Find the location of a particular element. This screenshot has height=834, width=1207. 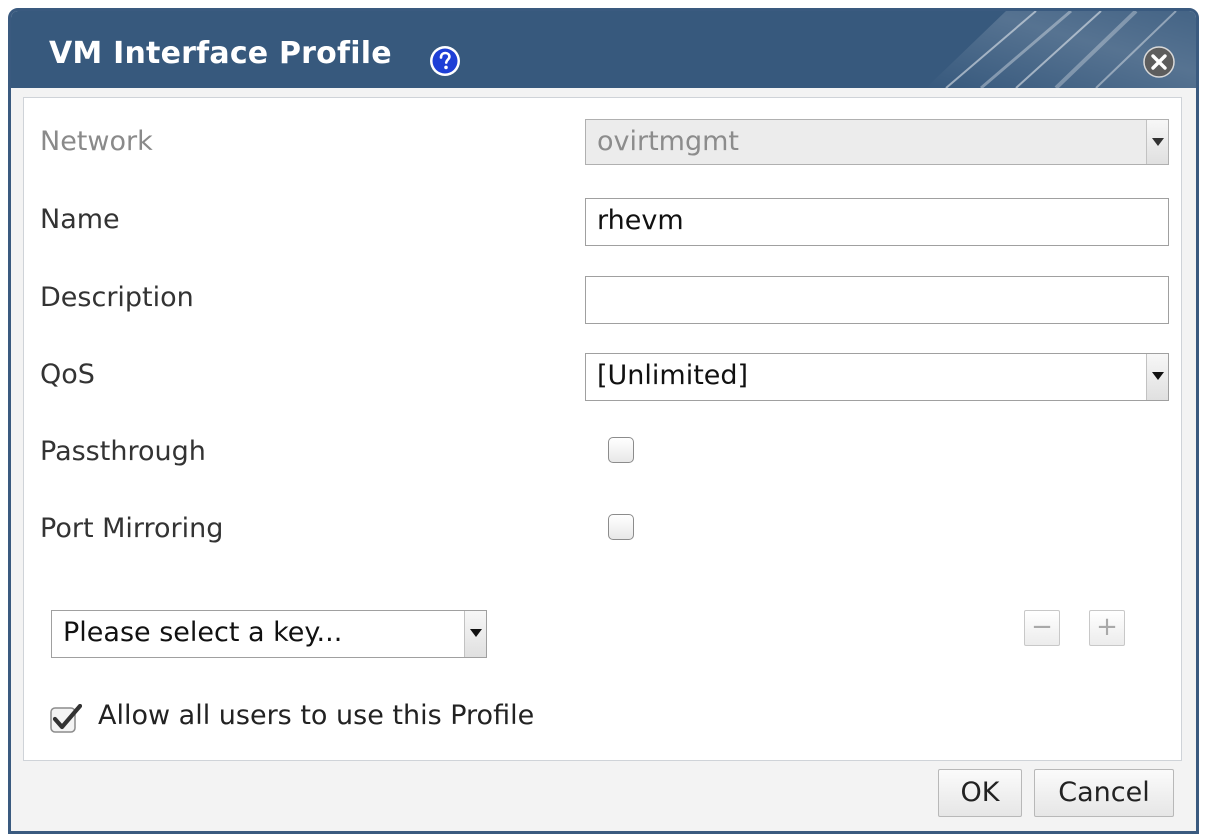

passthrough-label: Passthrough is located at coordinates (123, 451).